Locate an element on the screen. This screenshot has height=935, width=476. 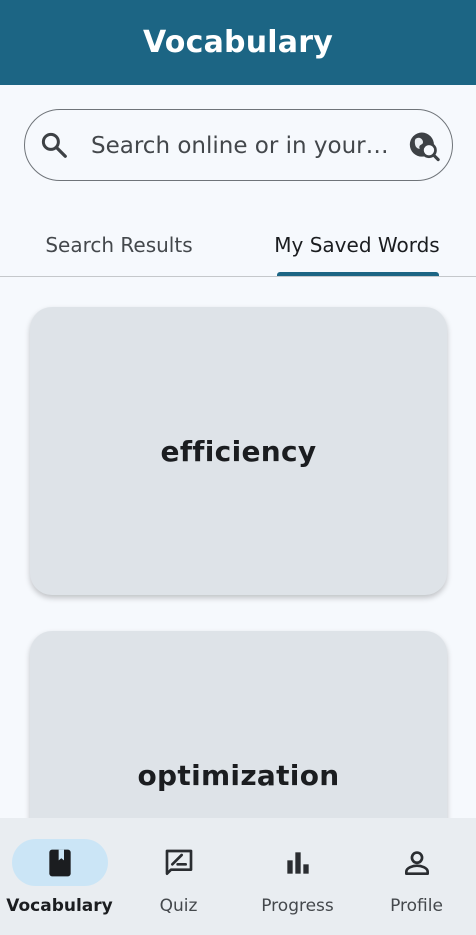
rate-review-icon is located at coordinates (179, 863).